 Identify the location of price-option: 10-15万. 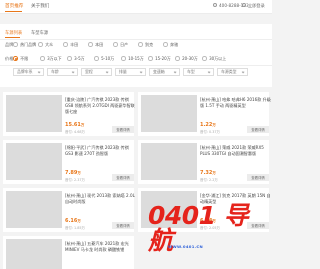
(132, 59).